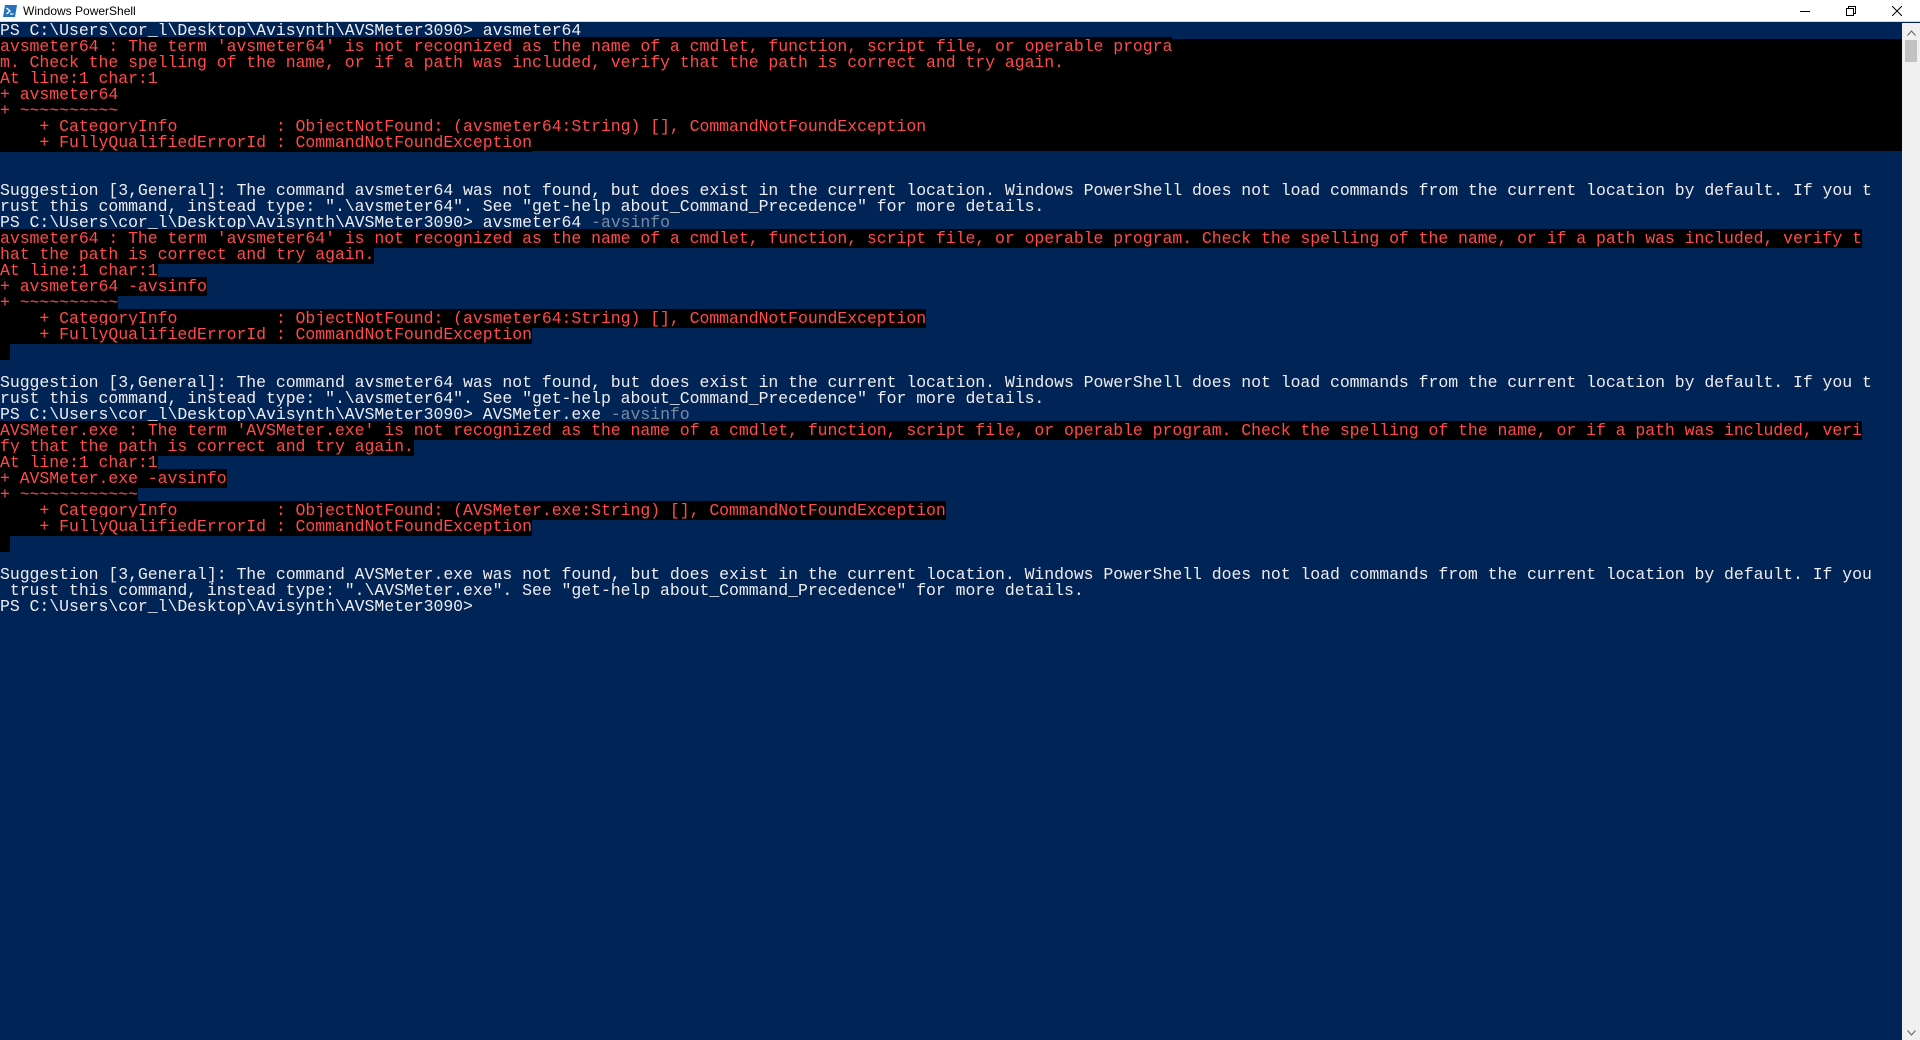 The width and height of the screenshot is (1920, 1040). What do you see at coordinates (951, 286) in the screenshot?
I see `error-line: + avsmeter64 -avsinfo` at bounding box center [951, 286].